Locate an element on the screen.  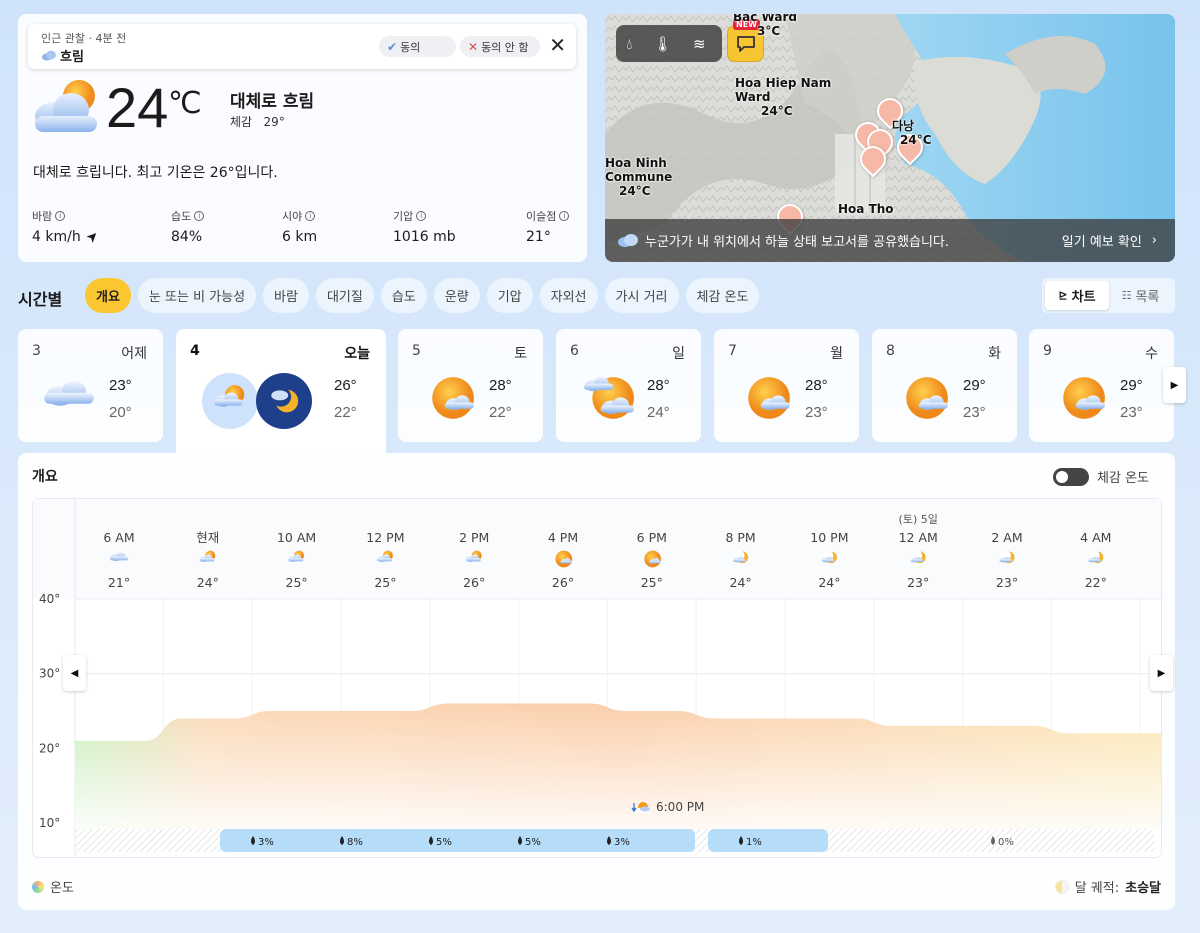
tab-uv: 자외선 is located at coordinates (568, 295).